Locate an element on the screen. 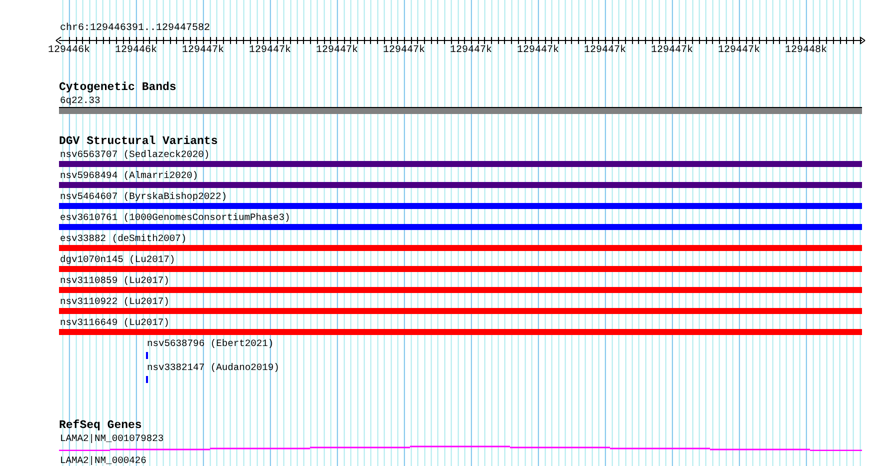  gene-label: LAMA2|NM_001079823 is located at coordinates (112, 439).